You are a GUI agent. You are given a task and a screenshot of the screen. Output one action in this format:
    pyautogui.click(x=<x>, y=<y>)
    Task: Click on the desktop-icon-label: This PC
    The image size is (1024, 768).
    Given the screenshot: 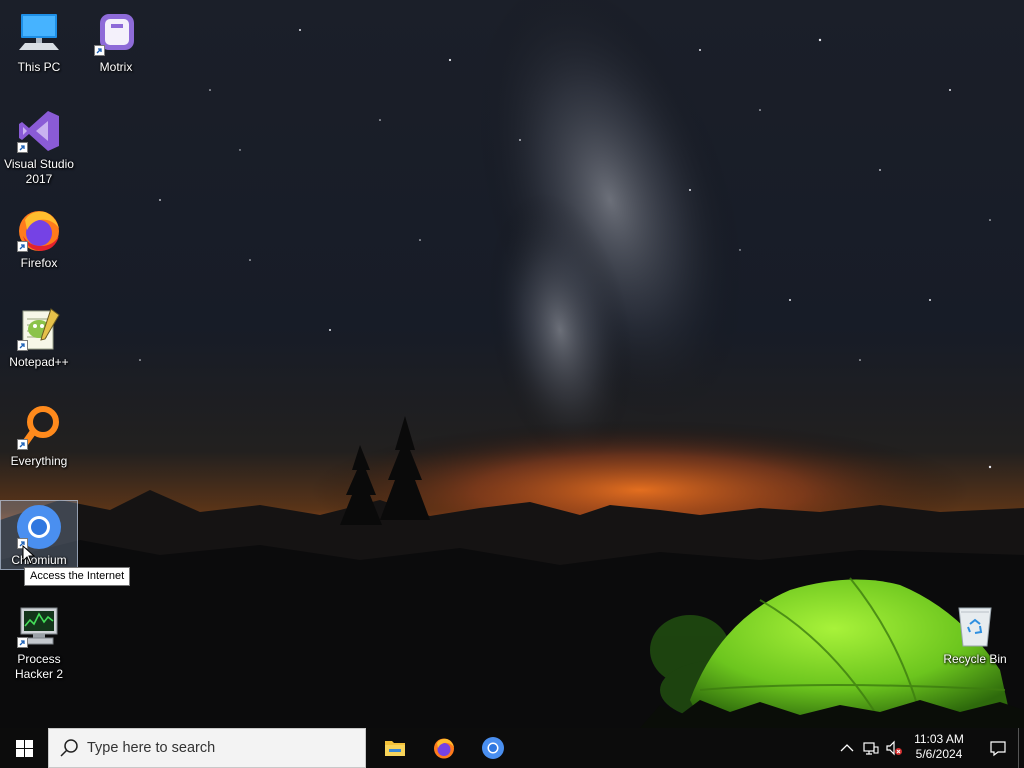 What is the action you would take?
    pyautogui.click(x=39, y=67)
    